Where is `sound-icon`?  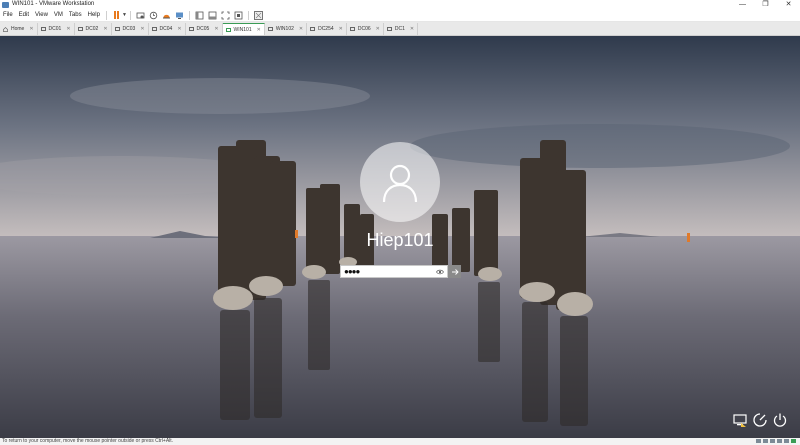
sound-icon is located at coordinates (786, 441).